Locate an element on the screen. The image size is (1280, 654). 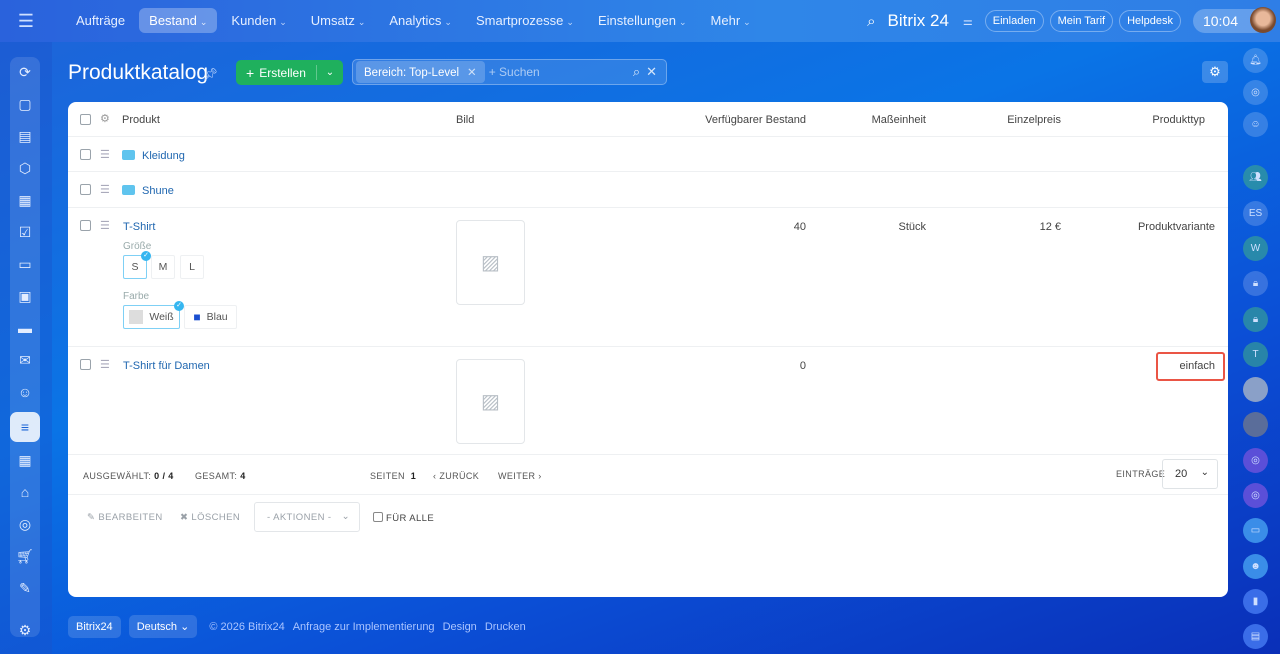
settings-button: ⚙ is located at coordinates (1215, 72).